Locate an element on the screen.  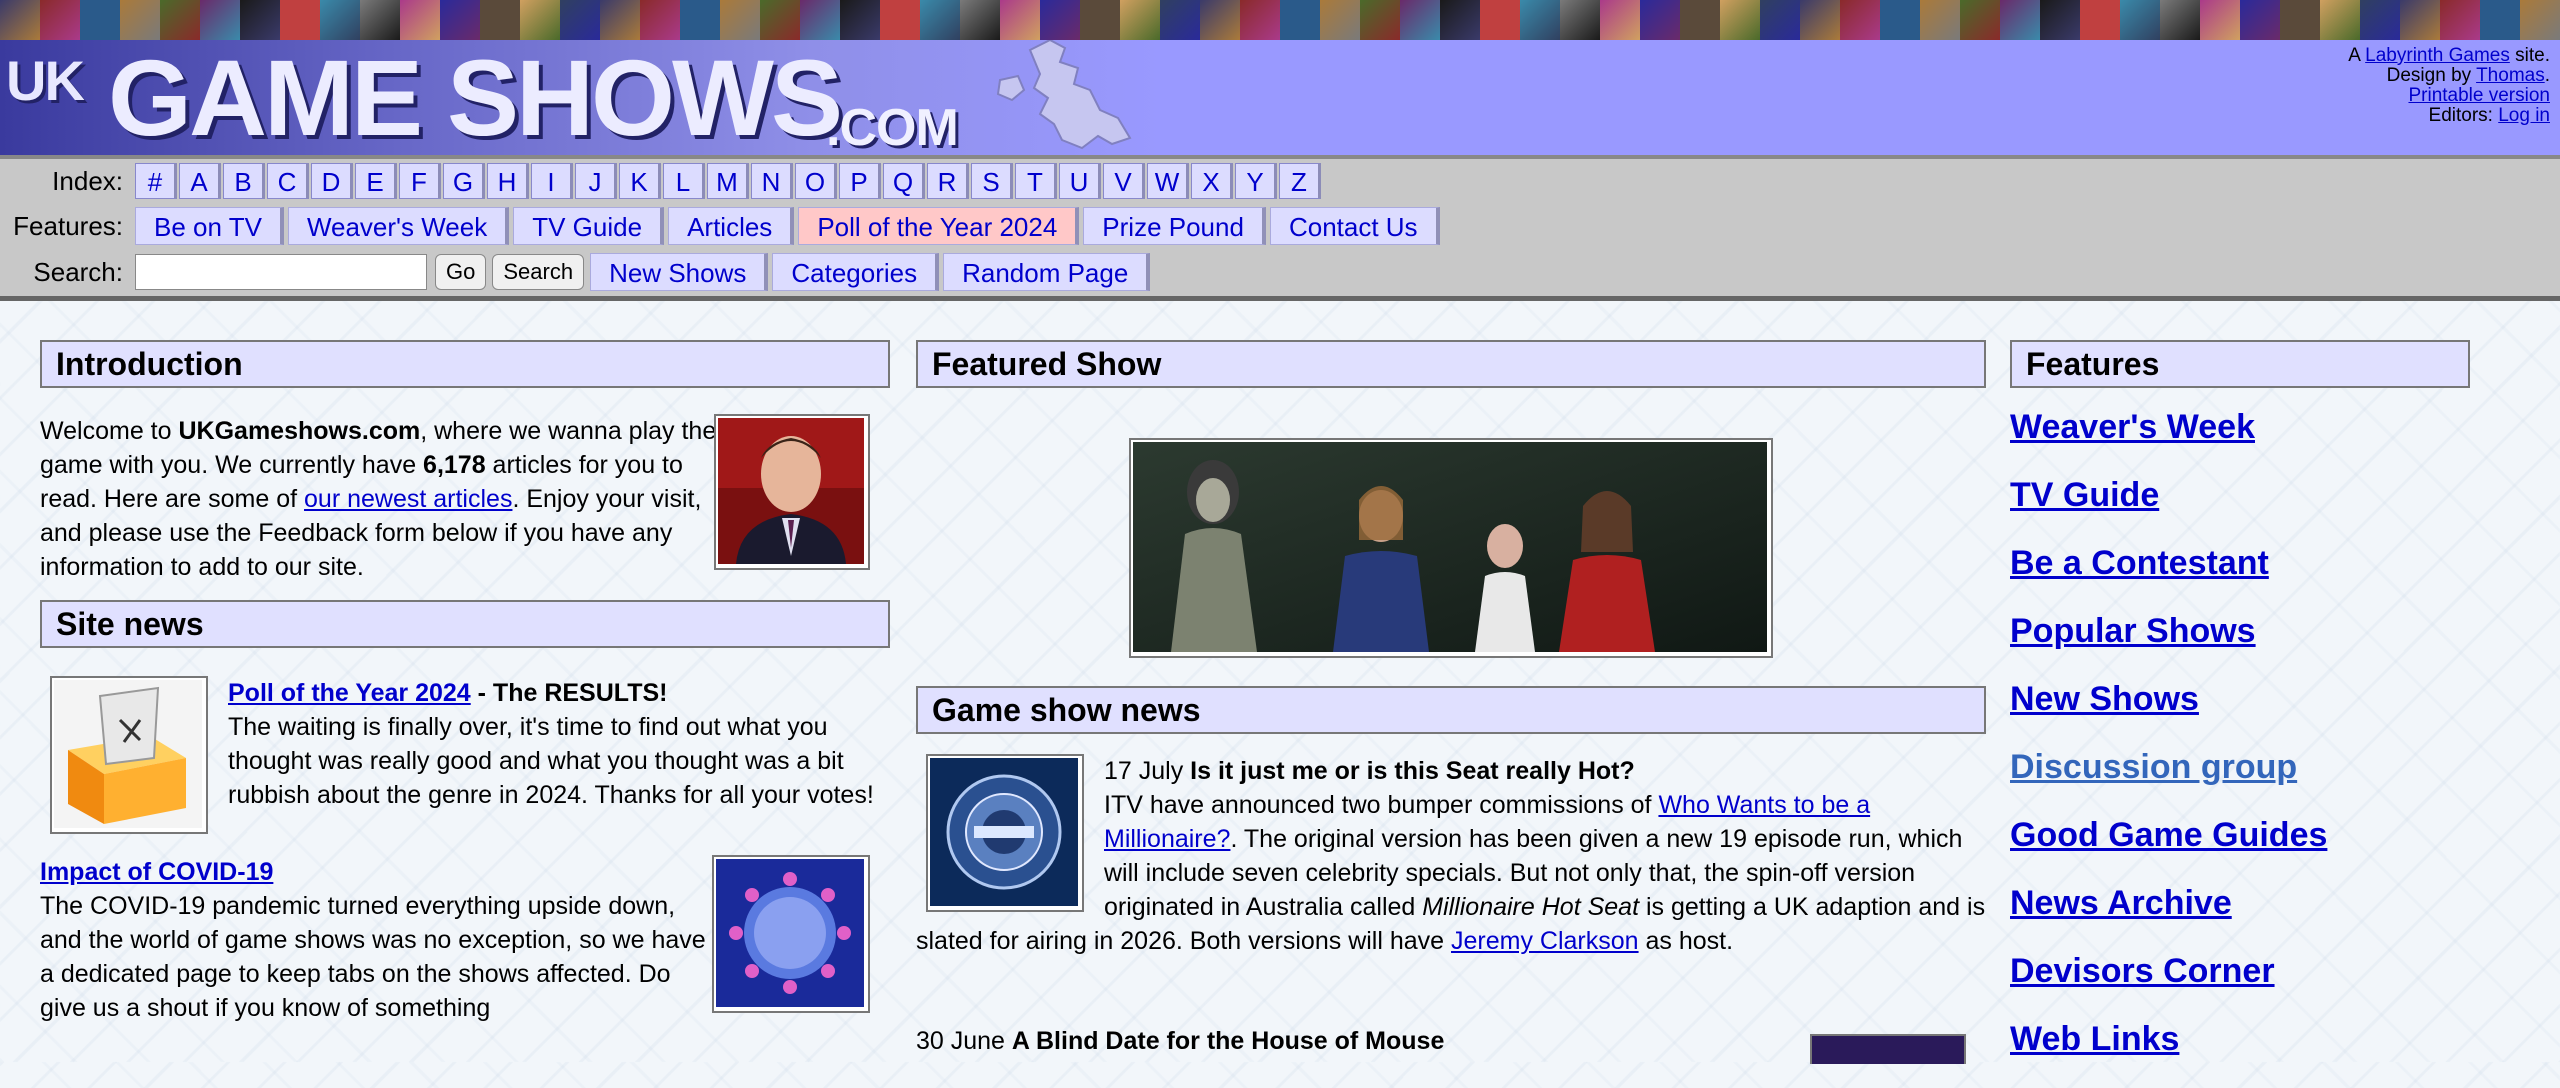
index-letter-d: D is located at coordinates (332, 181).